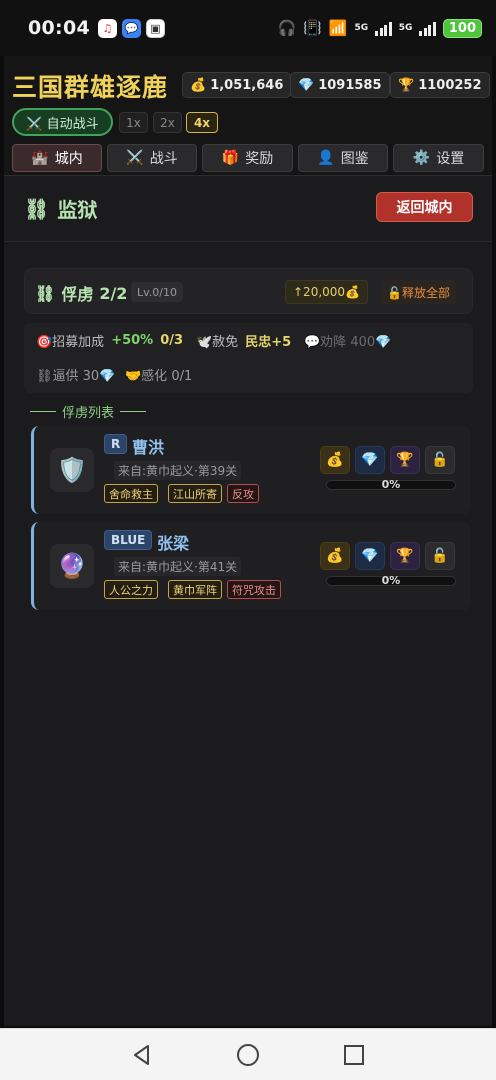 The height and width of the screenshot is (1080, 496). Describe the element at coordinates (40, 158) in the screenshot. I see `castle-icon: 🏰` at that location.